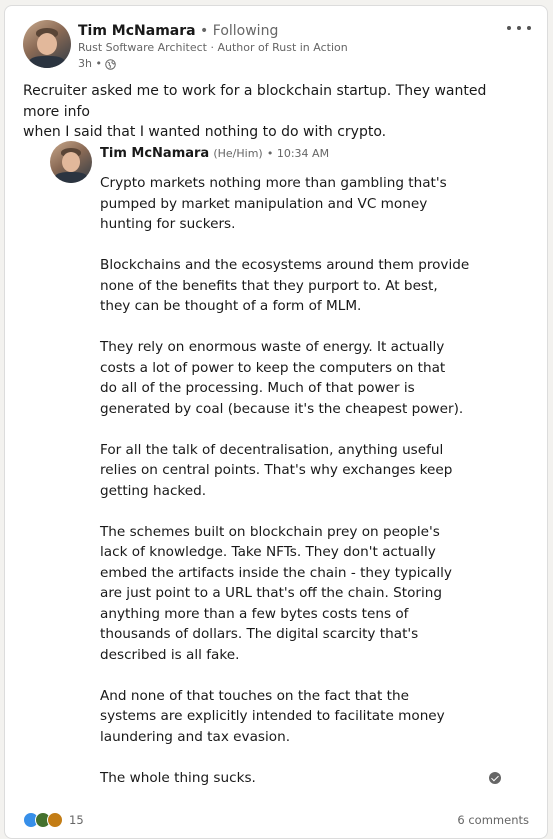  I want to click on insightful-icon, so click(55, 820).